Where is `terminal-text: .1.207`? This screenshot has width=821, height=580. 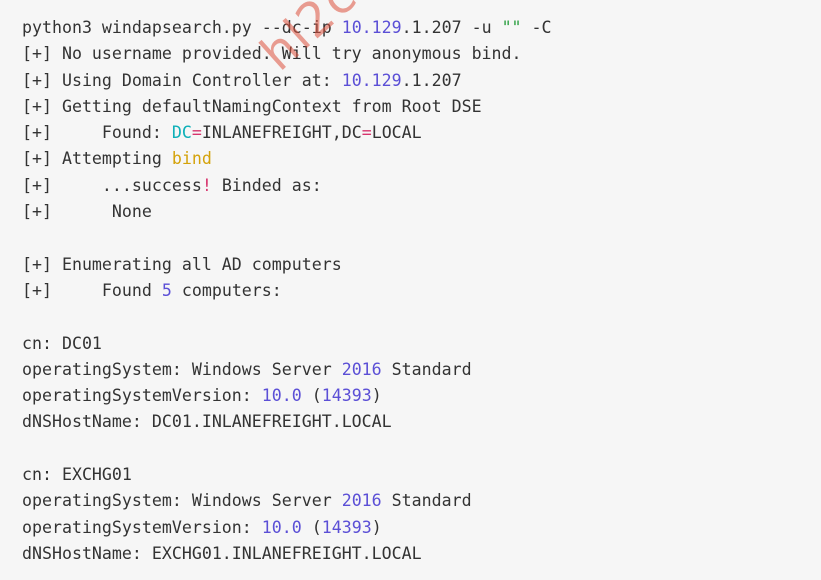
terminal-text: .1.207 is located at coordinates (431, 80).